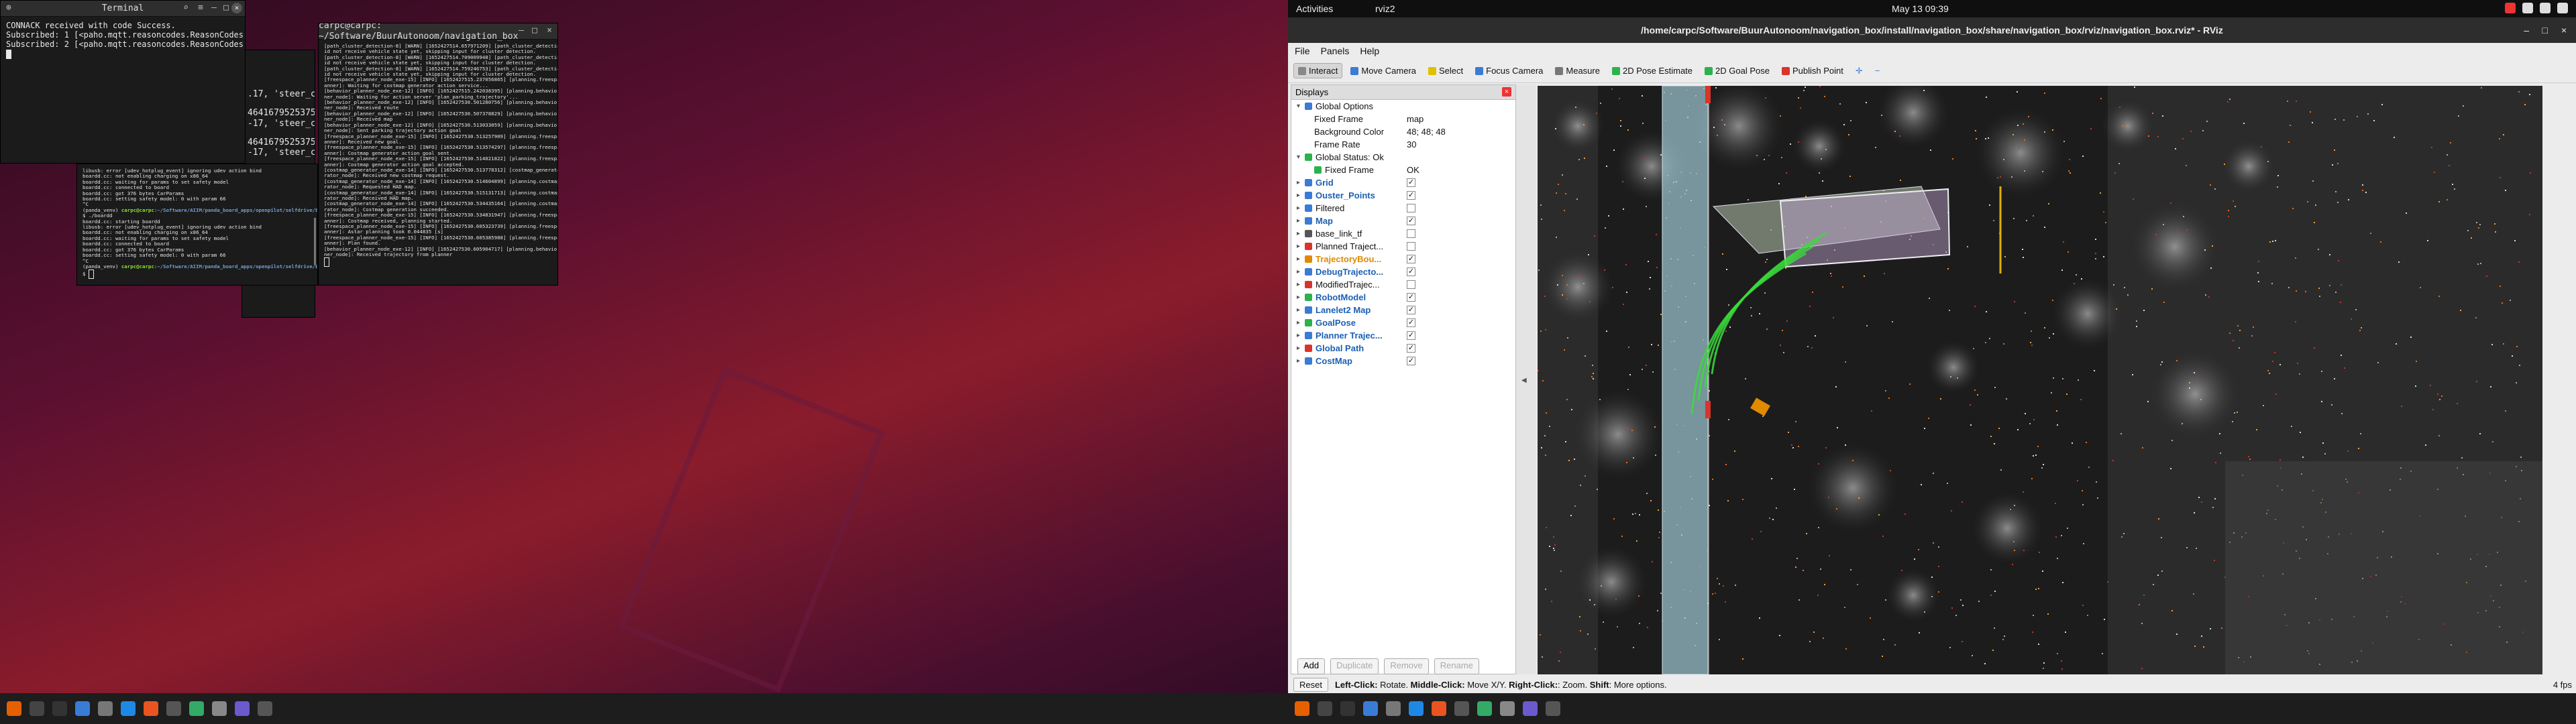 The image size is (2576, 724). What do you see at coordinates (1652, 71) in the screenshot?
I see `tool-2d-pose-estimate: 2D Pose Estimate` at bounding box center [1652, 71].